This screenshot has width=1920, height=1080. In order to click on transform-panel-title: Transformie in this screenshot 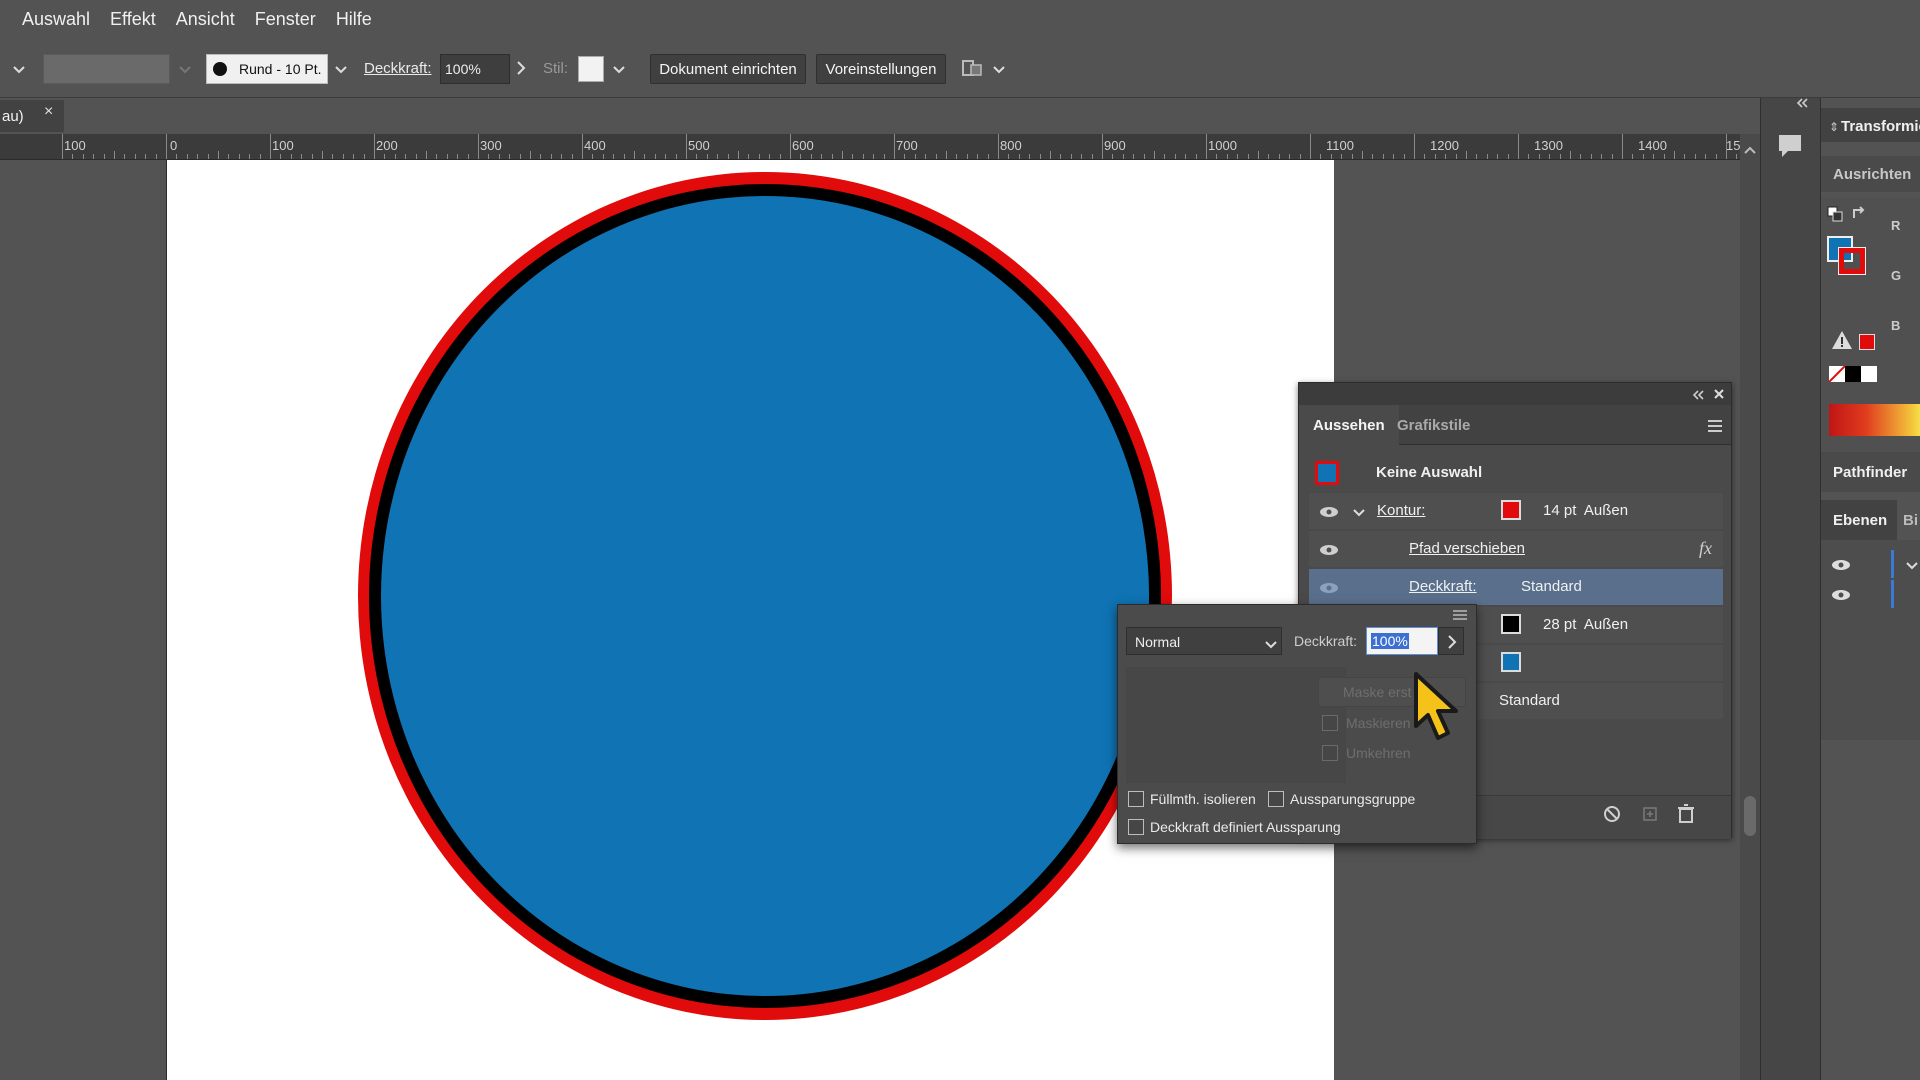, I will do `click(1880, 126)`.